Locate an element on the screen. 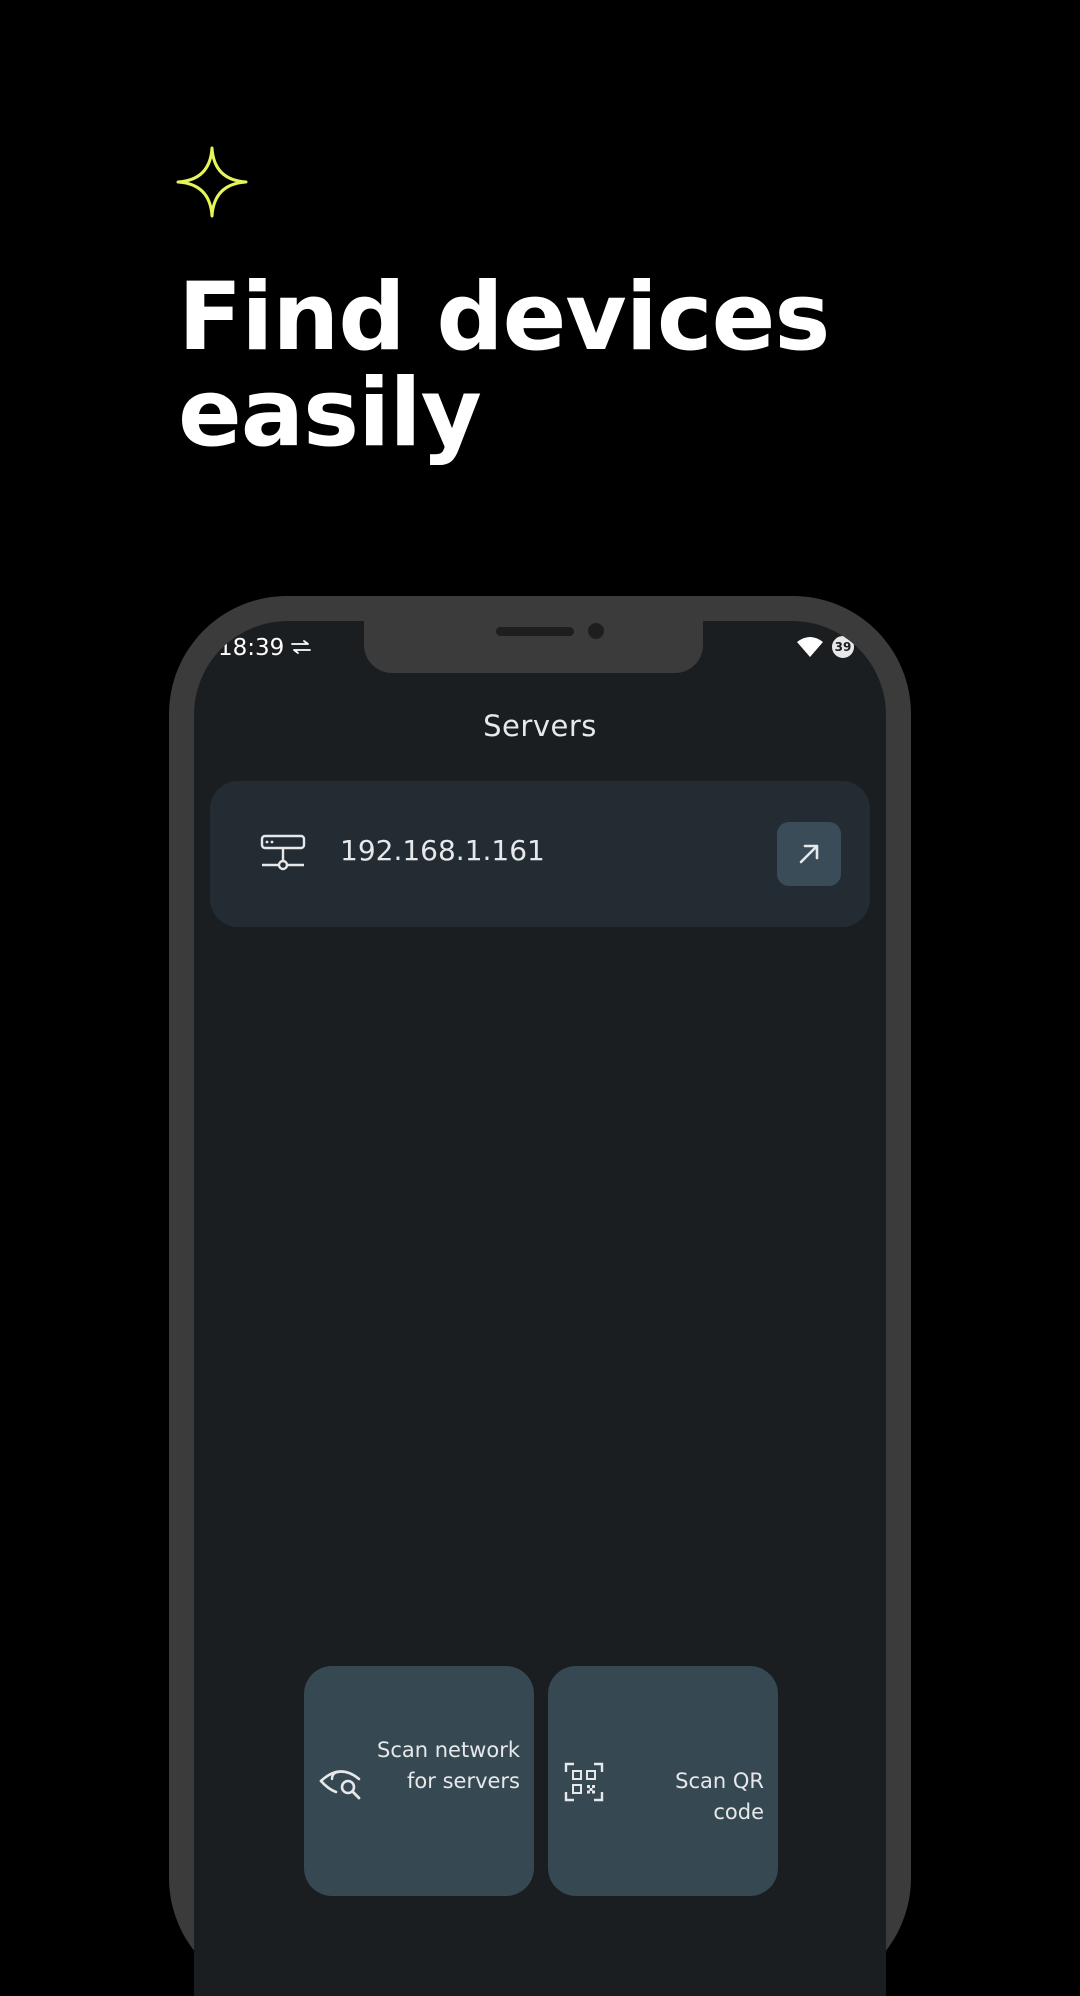  battery-icon: 39 is located at coordinates (843, 647).